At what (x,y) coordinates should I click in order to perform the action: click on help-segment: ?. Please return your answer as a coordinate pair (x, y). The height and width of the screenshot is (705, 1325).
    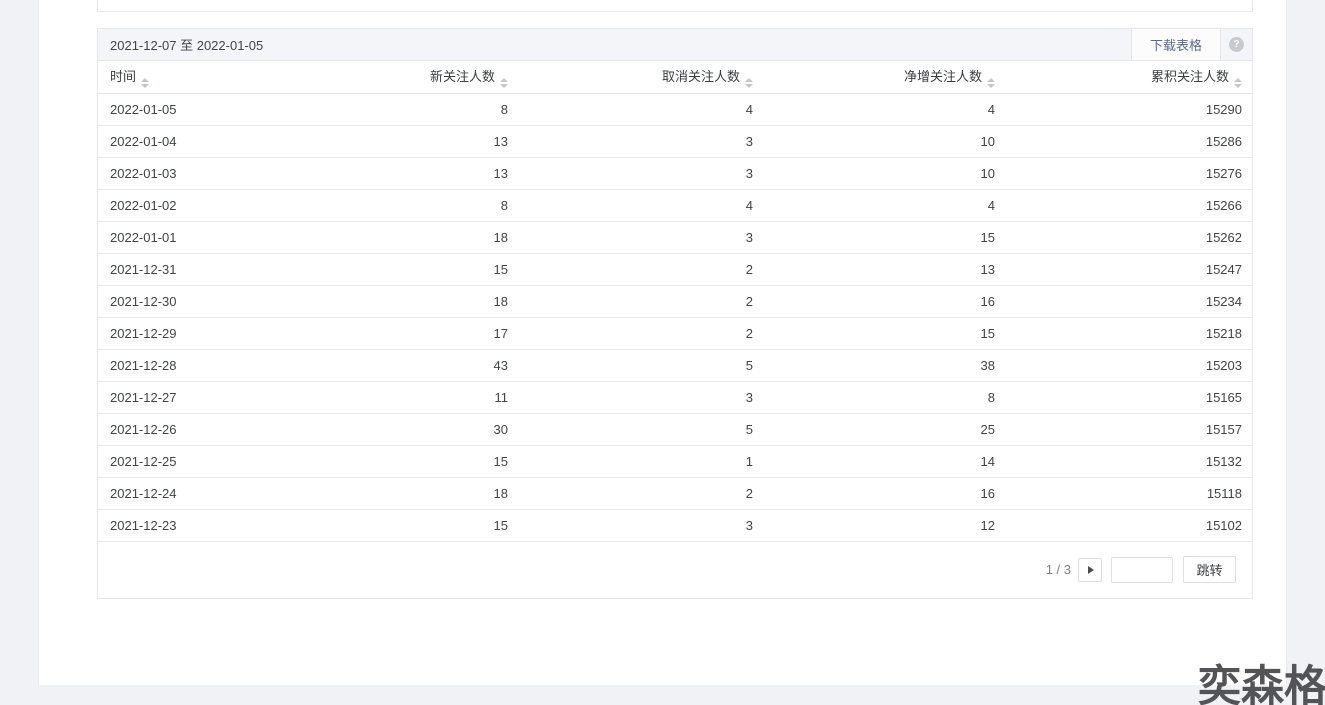
    Looking at the image, I should click on (1236, 44).